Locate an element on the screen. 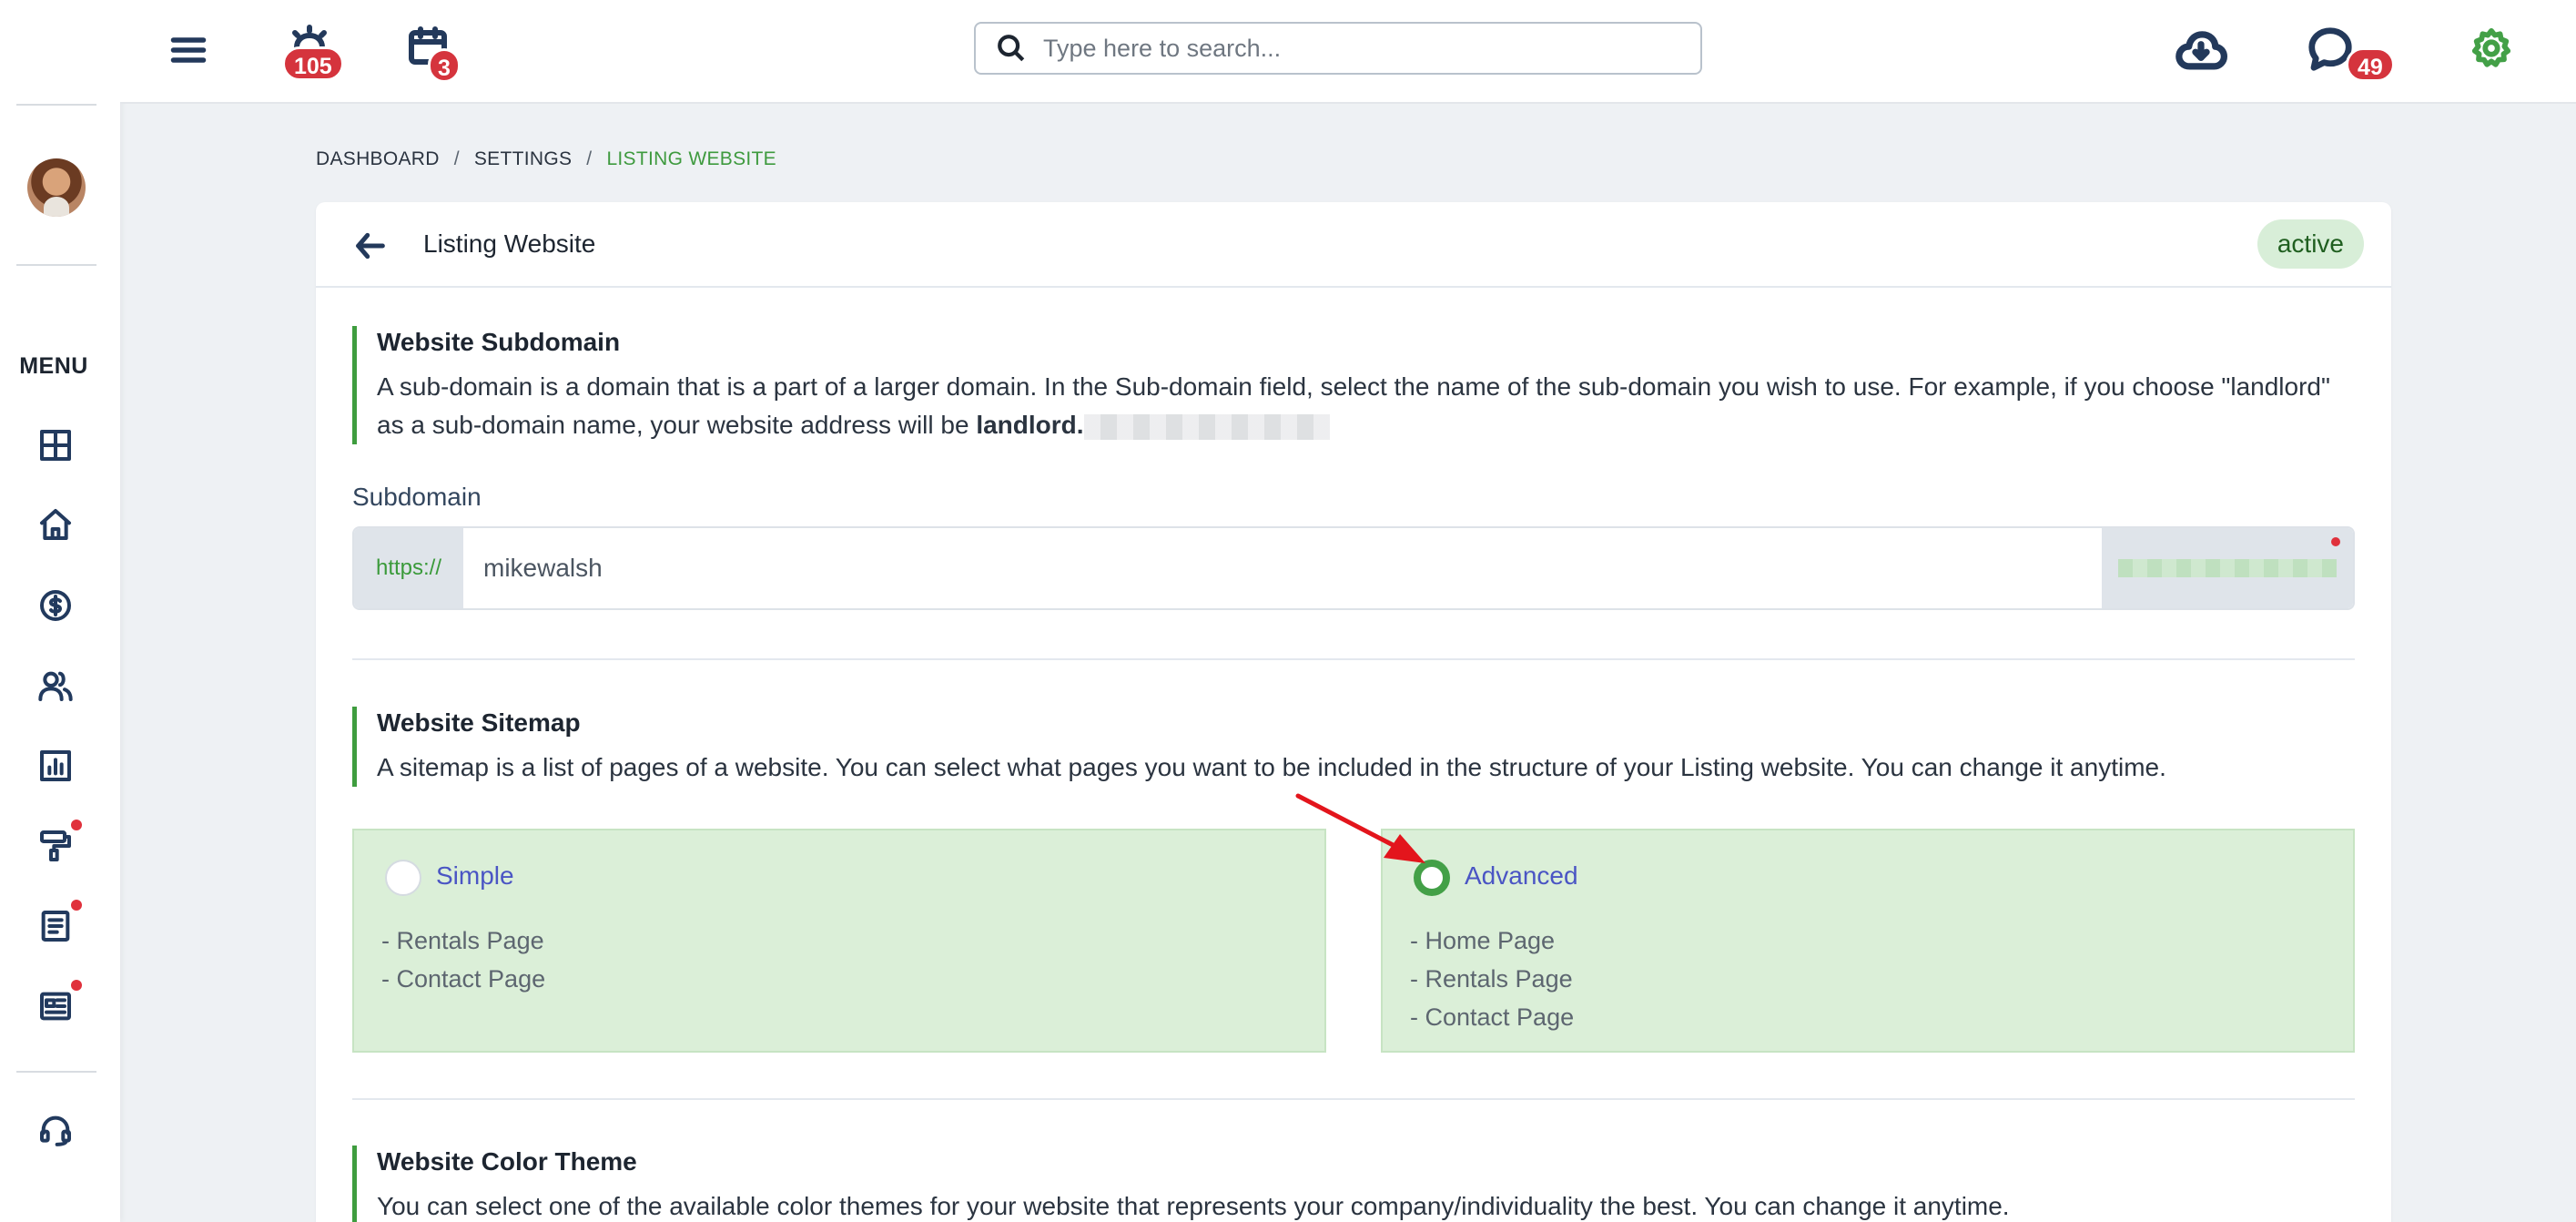 The height and width of the screenshot is (1222, 2576). sidebar: MENU is located at coordinates (60, 611).